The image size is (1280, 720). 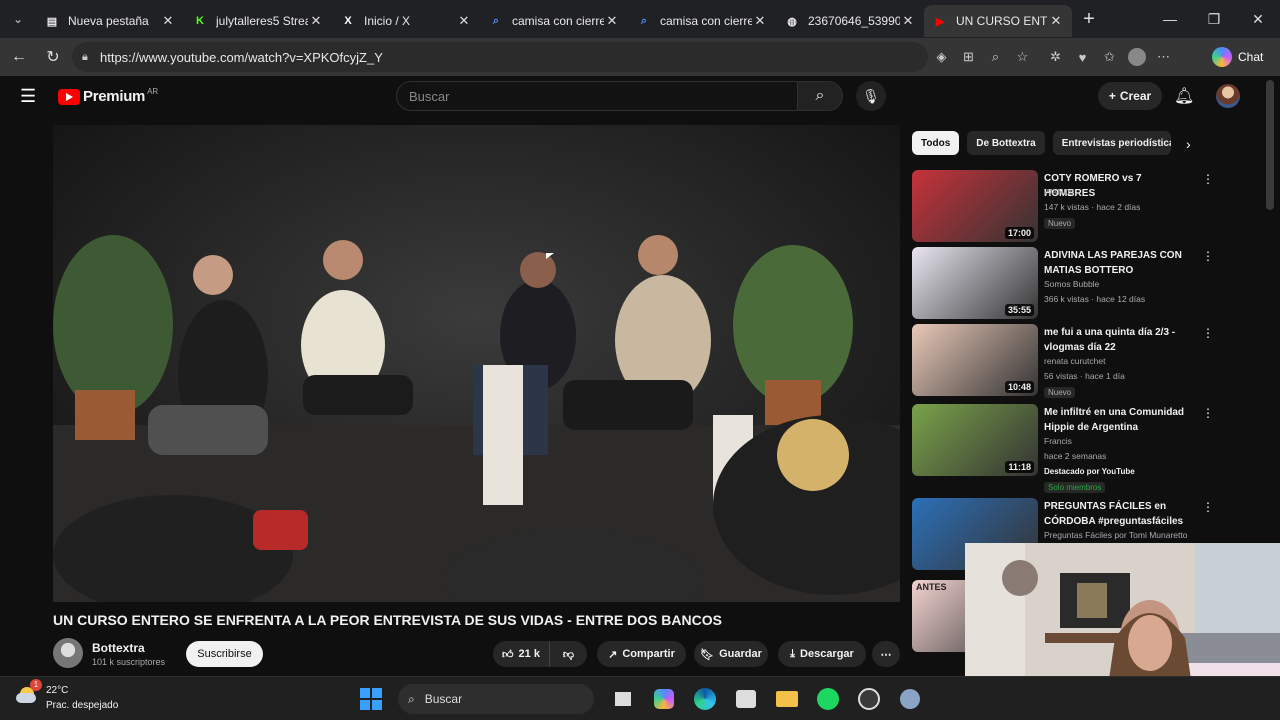 I want to click on task-view-icon, so click(x=623, y=699).